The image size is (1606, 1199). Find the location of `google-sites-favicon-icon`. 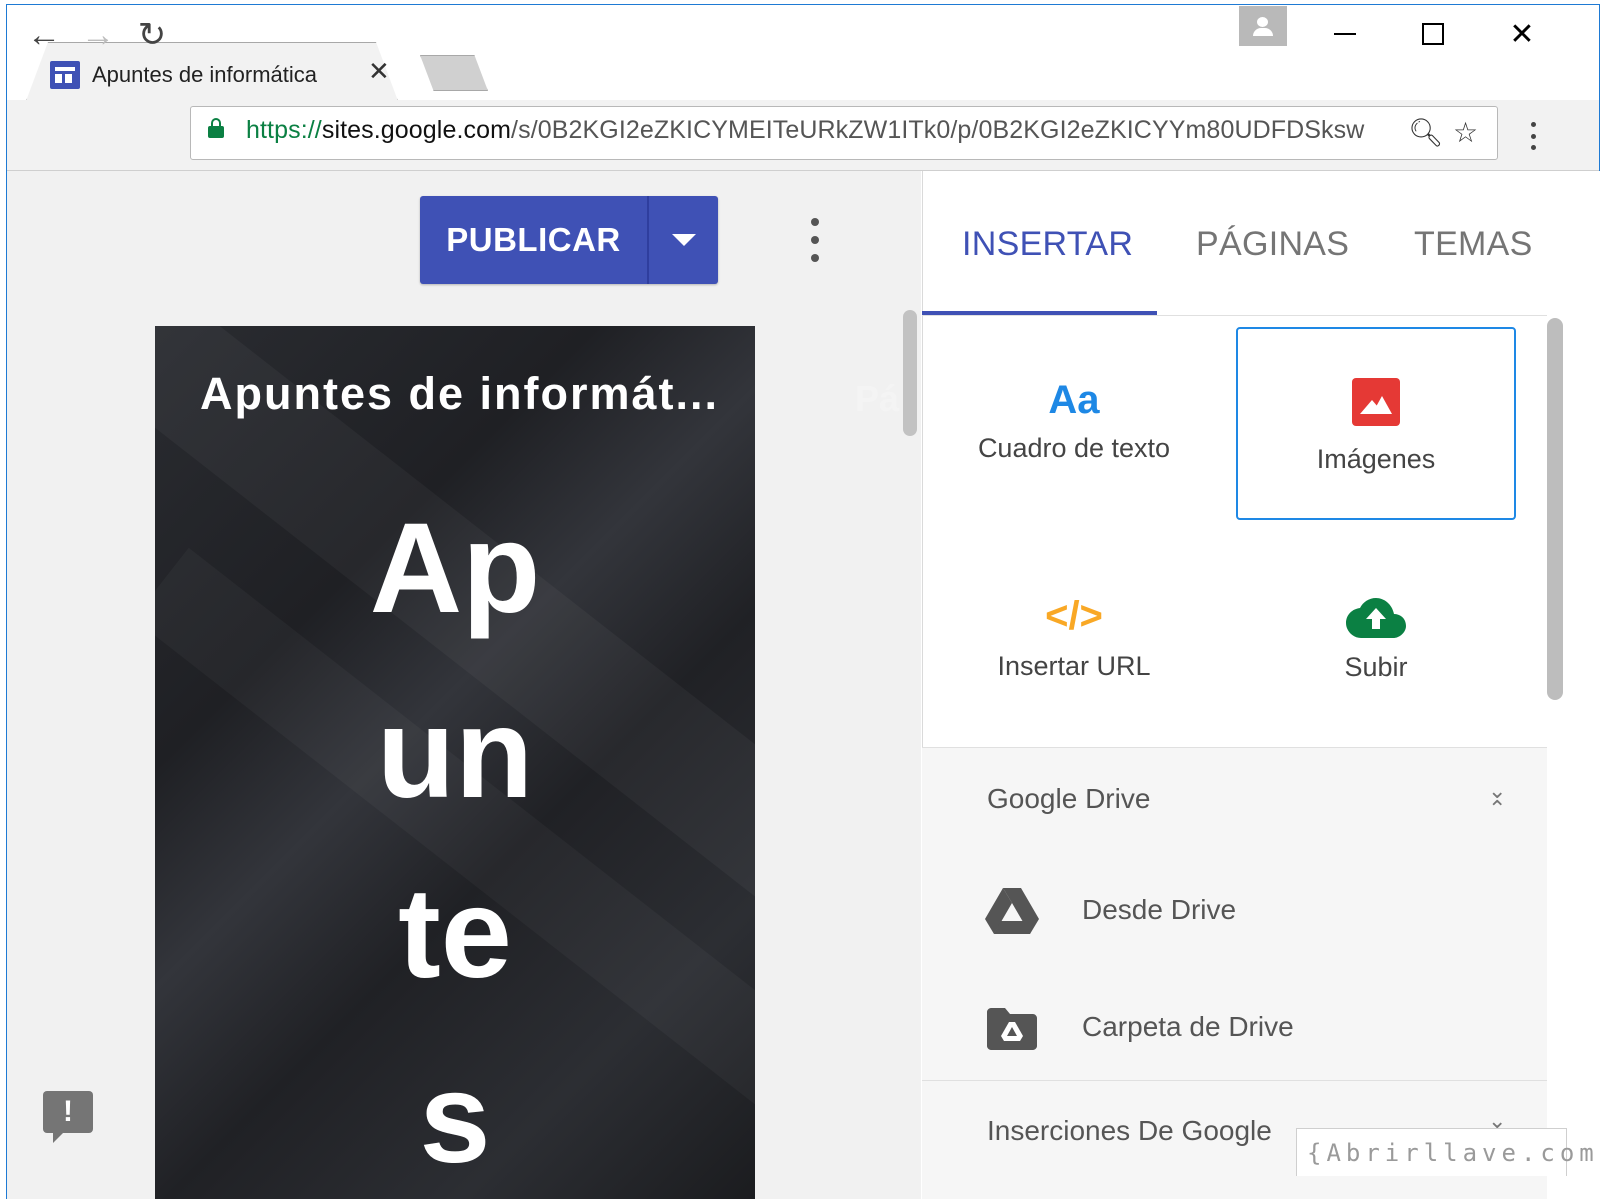

google-sites-favicon-icon is located at coordinates (65, 75).